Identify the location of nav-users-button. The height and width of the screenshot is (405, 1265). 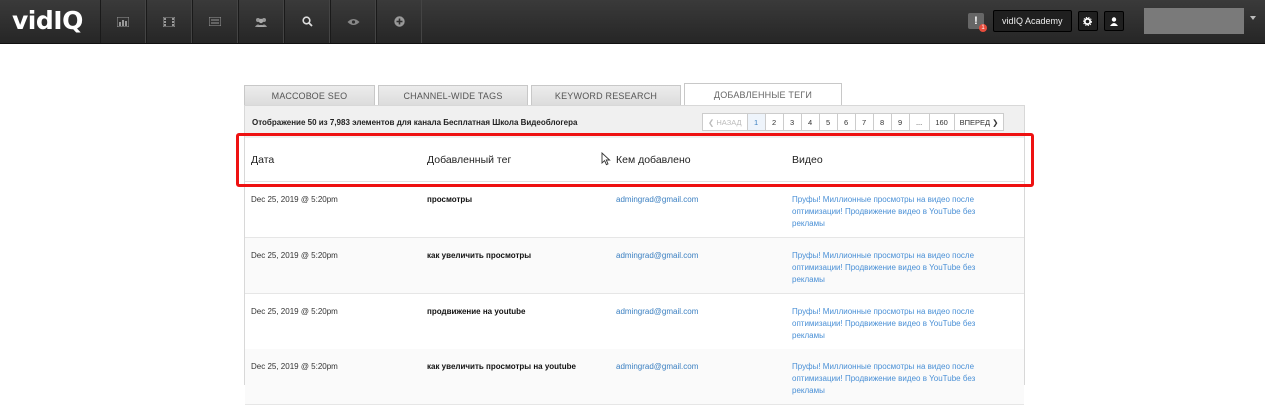
(261, 21).